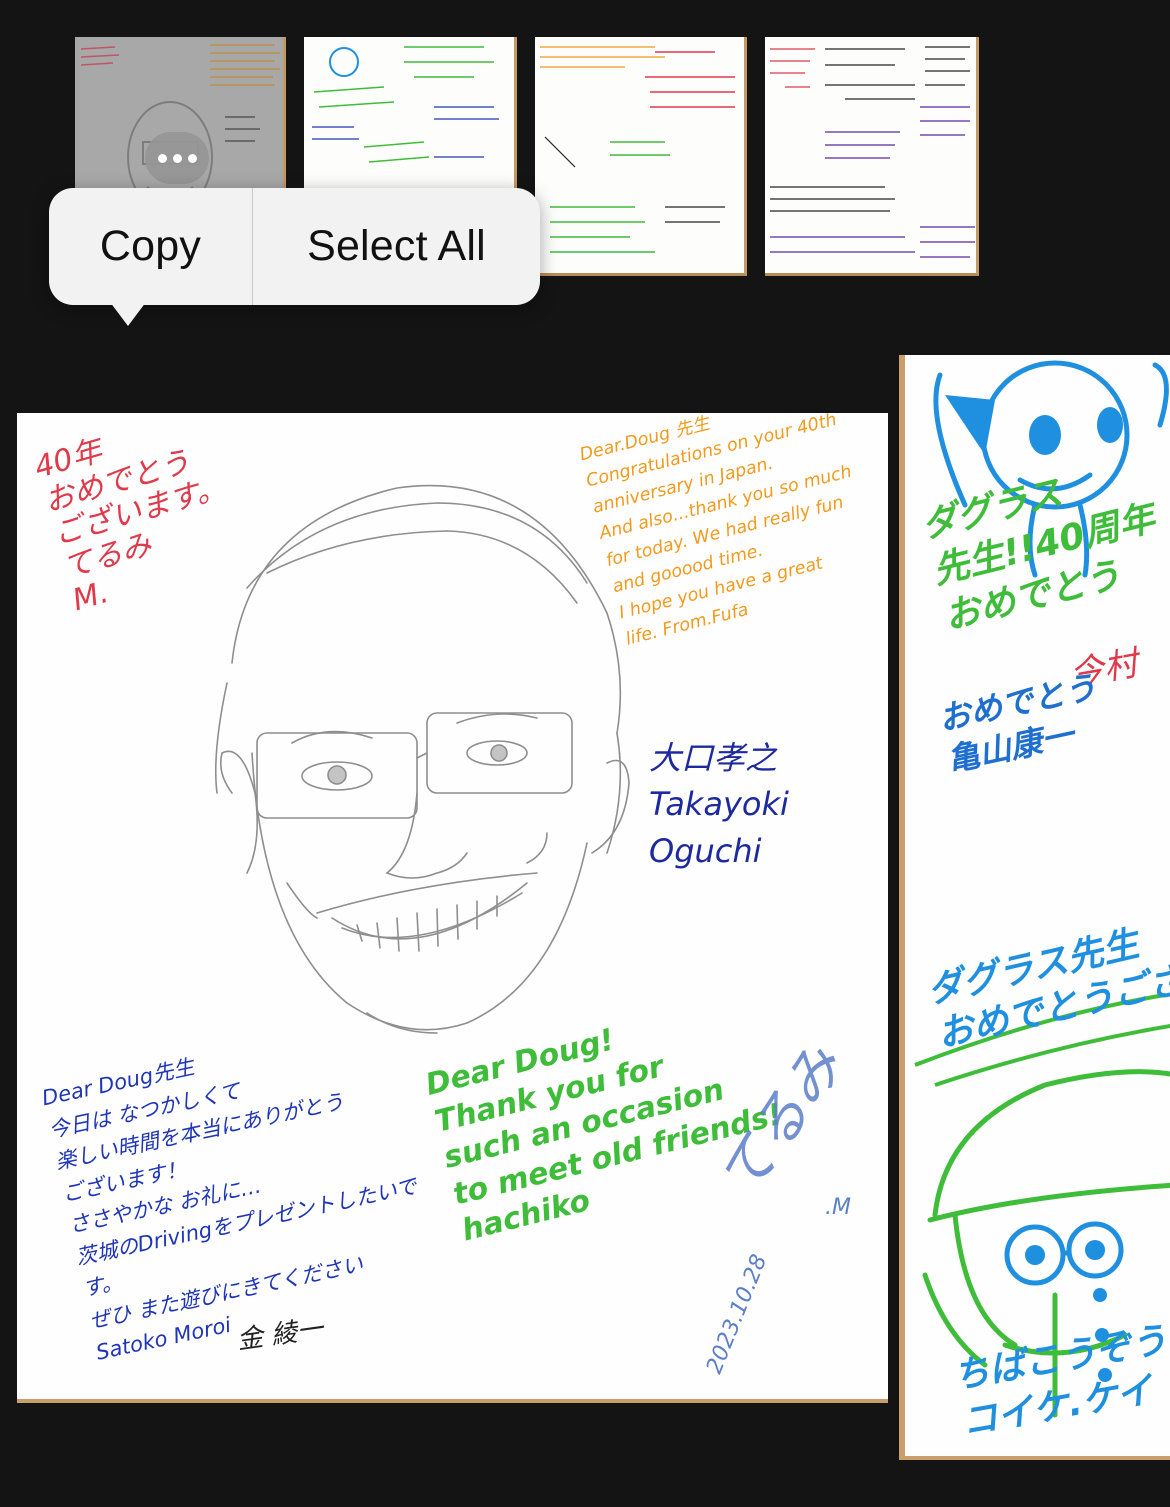 The height and width of the screenshot is (1507, 1170). Describe the element at coordinates (150, 246) in the screenshot. I see `copy-button: Copy` at that location.